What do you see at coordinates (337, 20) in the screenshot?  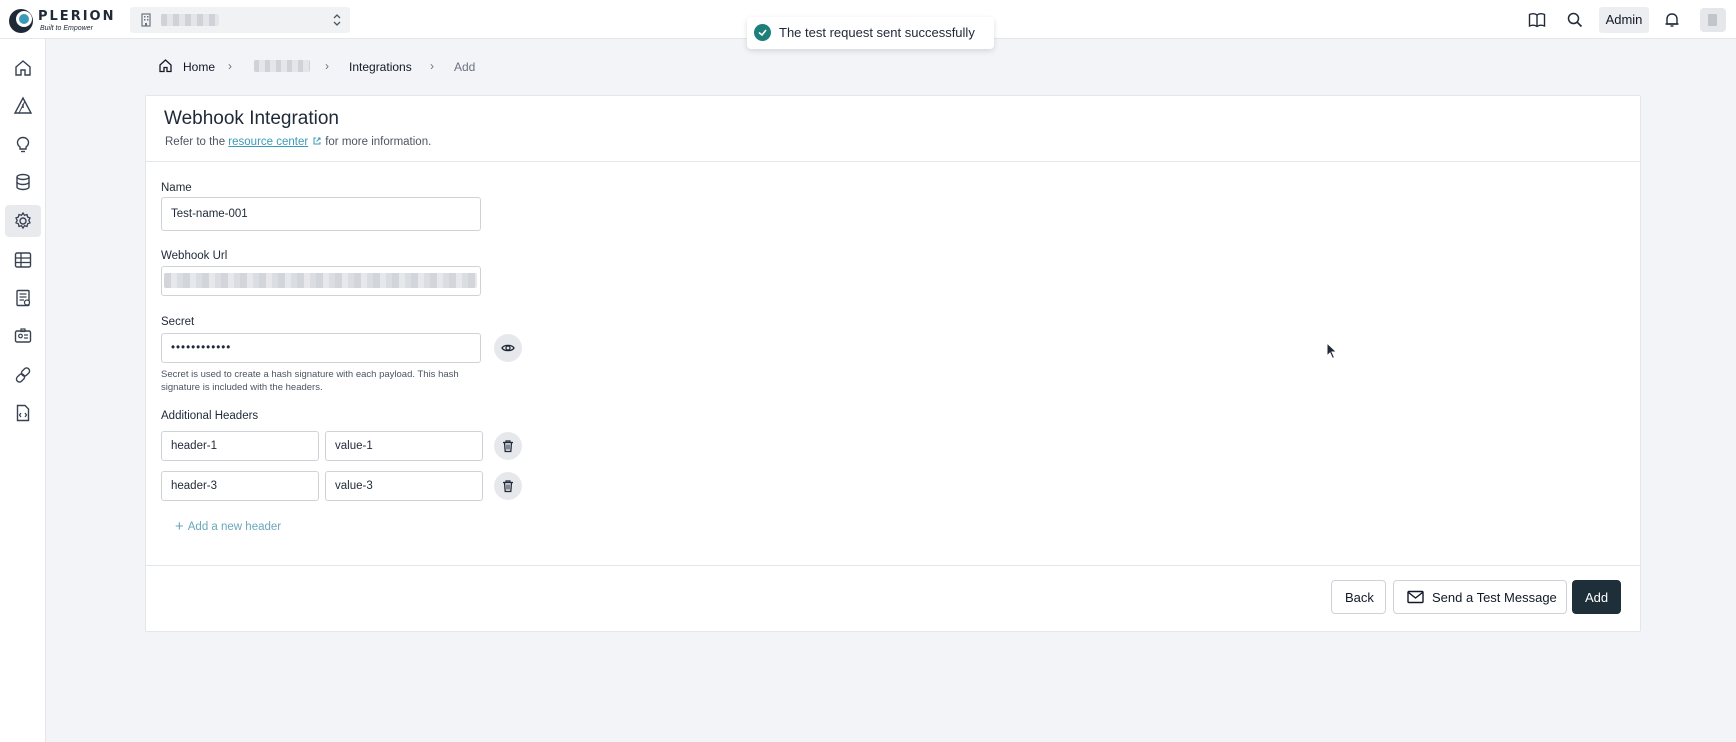 I see `chevron-updown-icon` at bounding box center [337, 20].